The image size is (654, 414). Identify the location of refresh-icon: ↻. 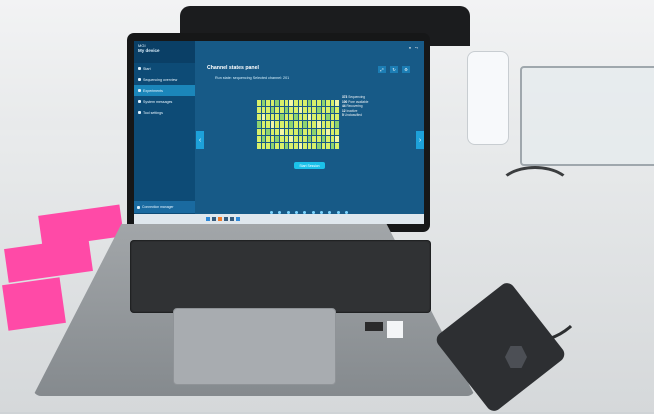
(394, 69).